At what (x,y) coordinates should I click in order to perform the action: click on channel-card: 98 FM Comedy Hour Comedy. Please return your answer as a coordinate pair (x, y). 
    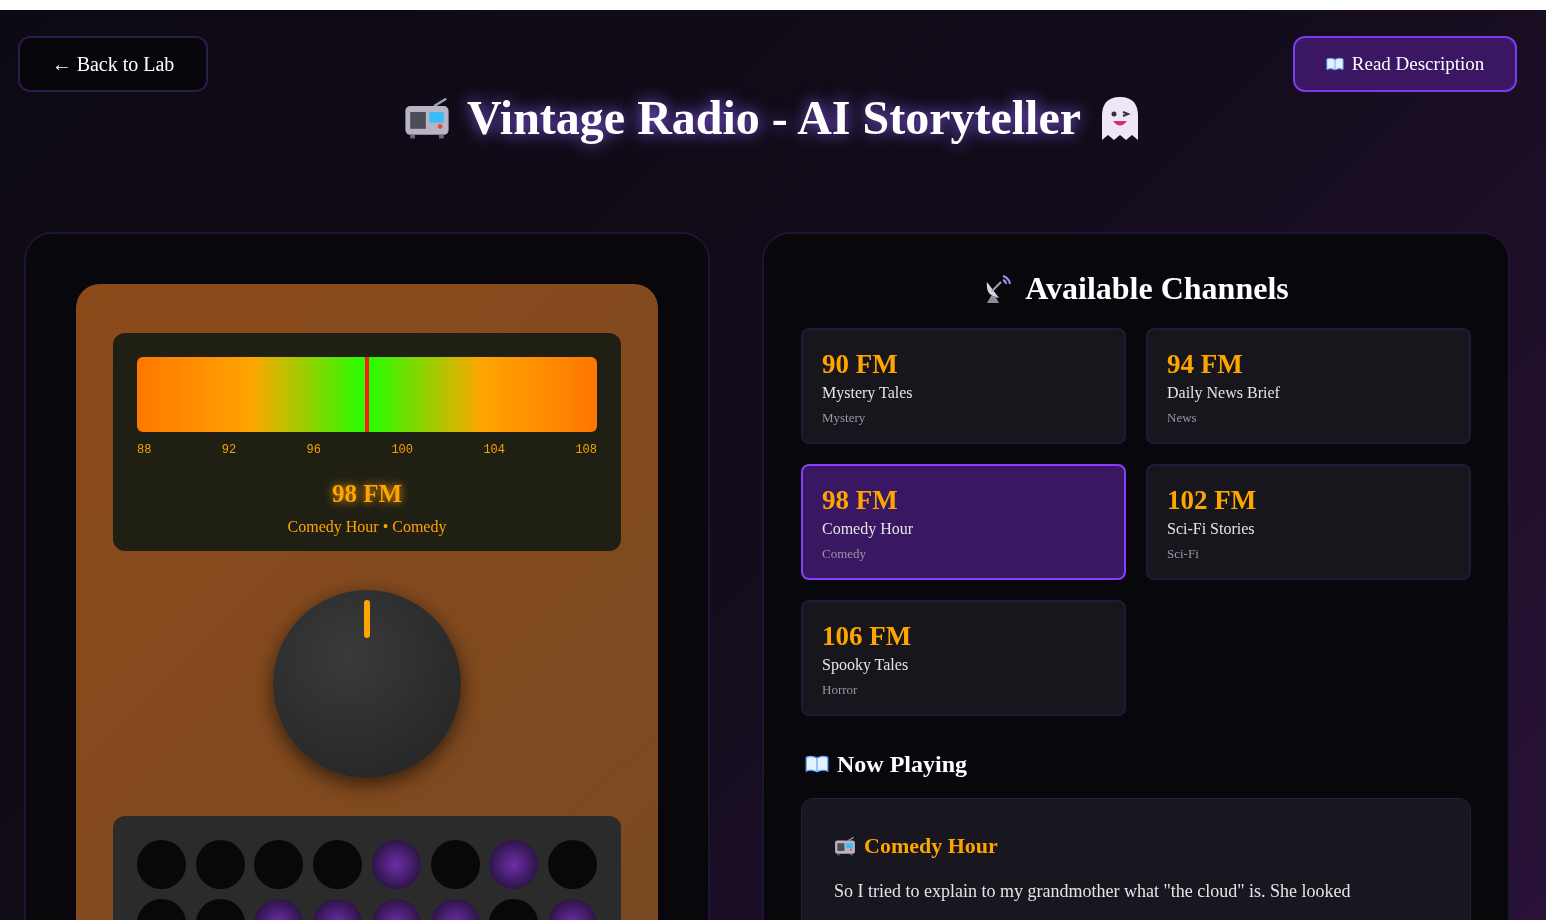
    Looking at the image, I should click on (963, 522).